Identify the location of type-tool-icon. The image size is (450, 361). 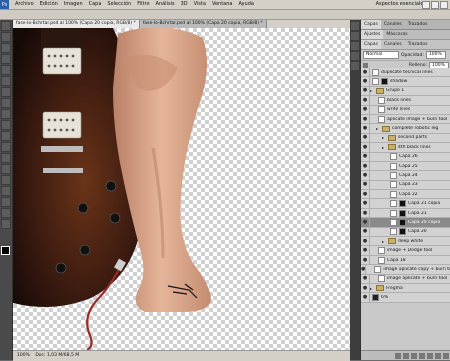
(6, 180).